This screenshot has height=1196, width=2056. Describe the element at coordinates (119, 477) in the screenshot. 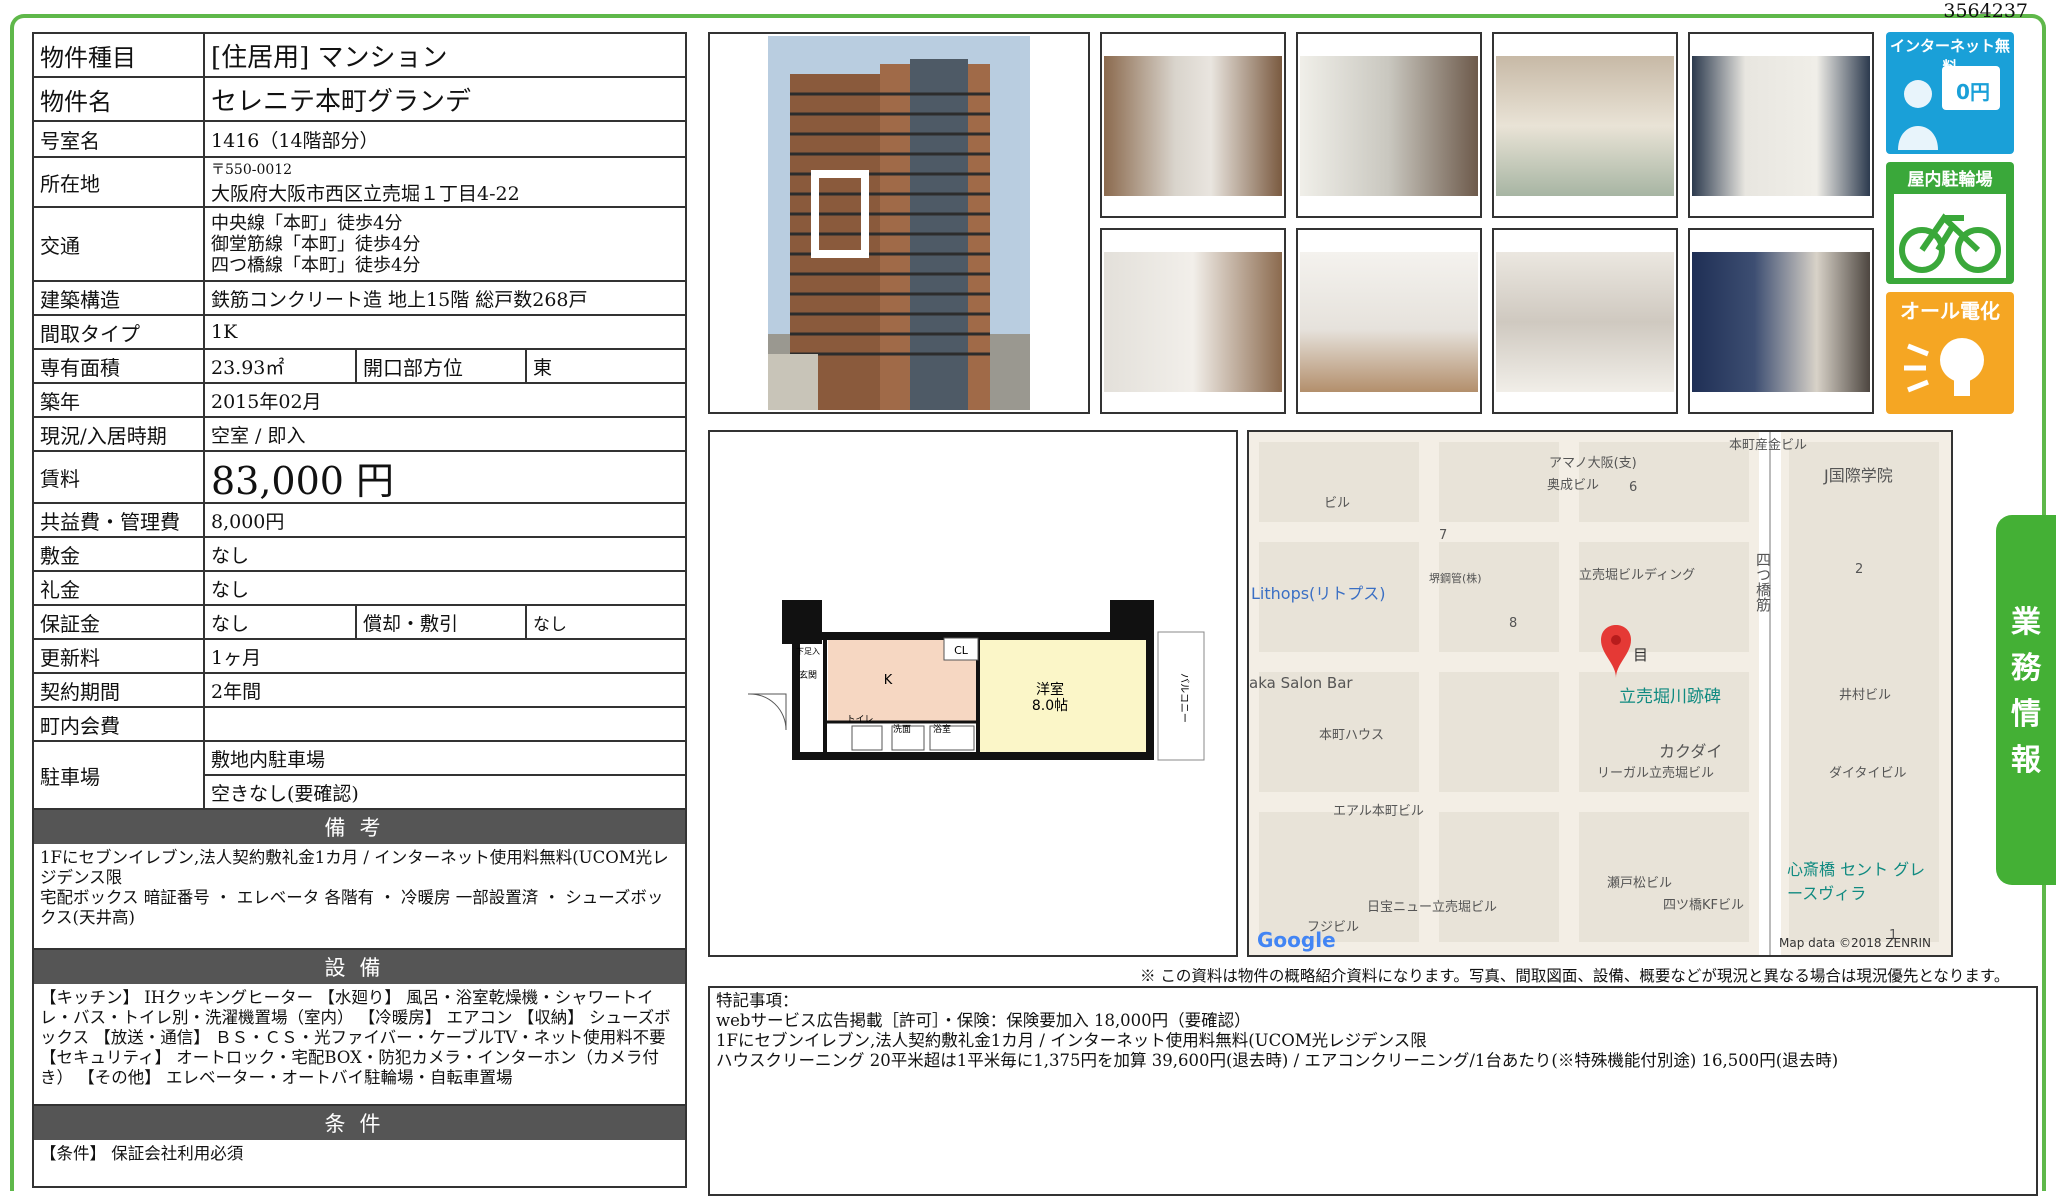

I see `rent-label: 賃料` at that location.